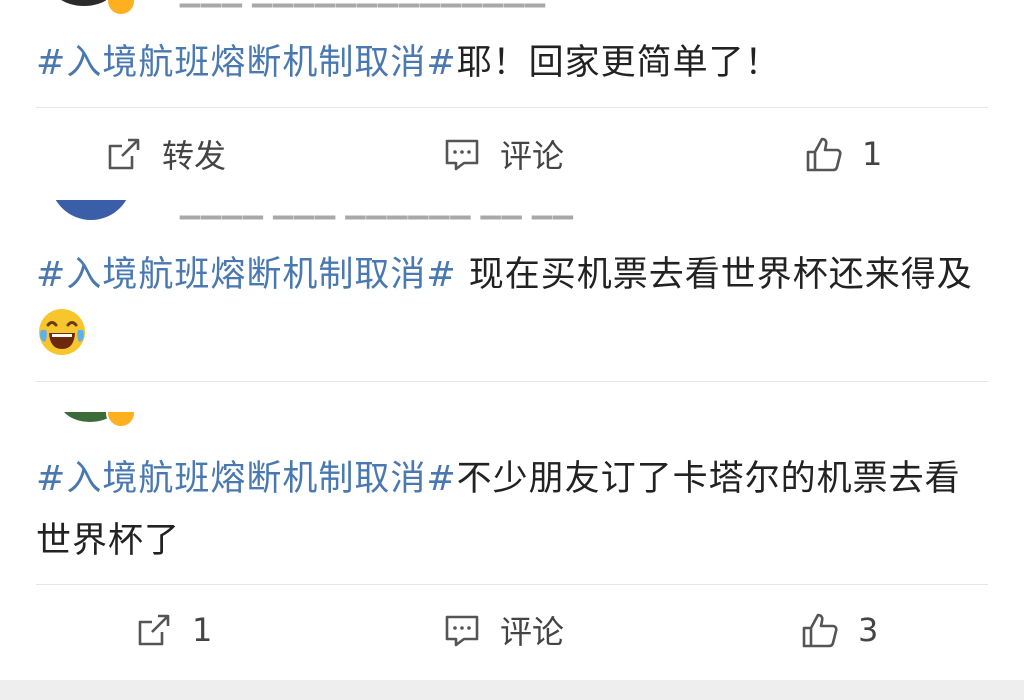 The width and height of the screenshot is (1024, 700). I want to click on post-meta: ▁▁▁▁ ▁▁▁ ▁▁▁▁▁▁ ▁▁ ▁▁, so click(377, 210).